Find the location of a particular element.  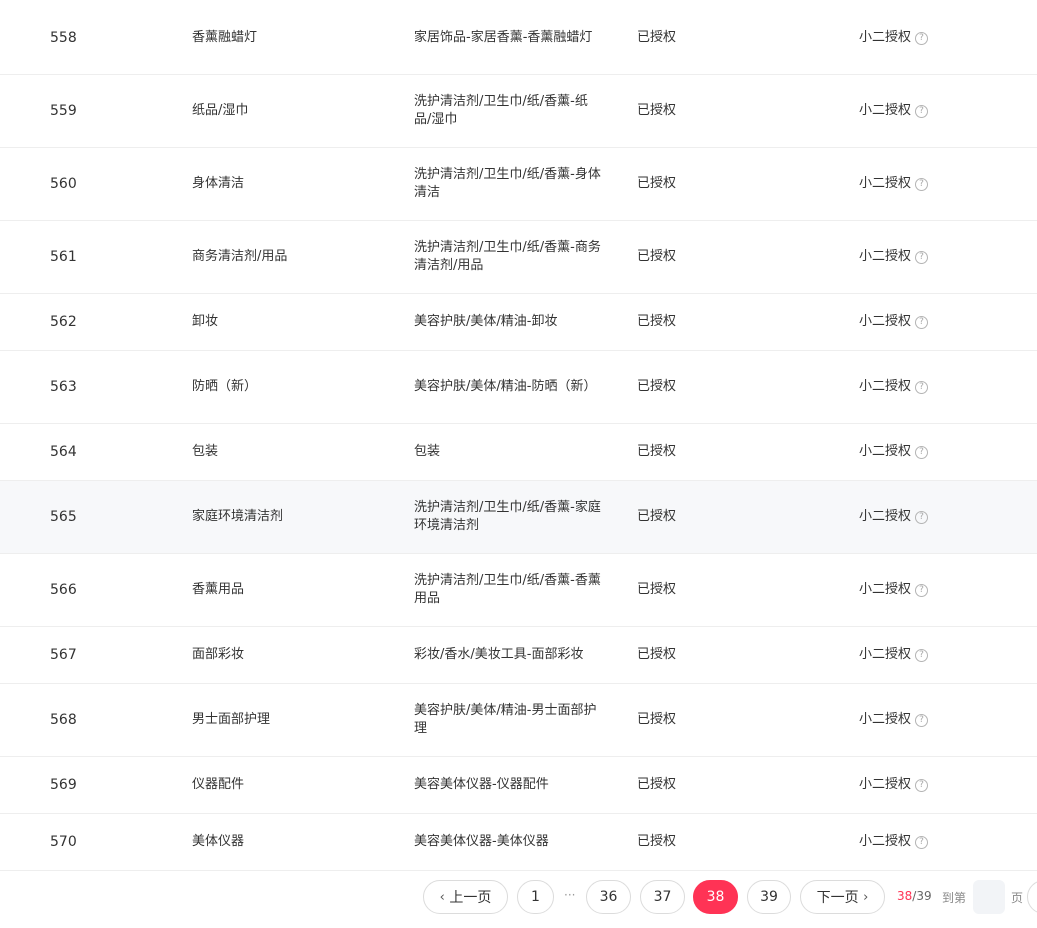

row-category-name: 香薰用品 is located at coordinates (218, 589).